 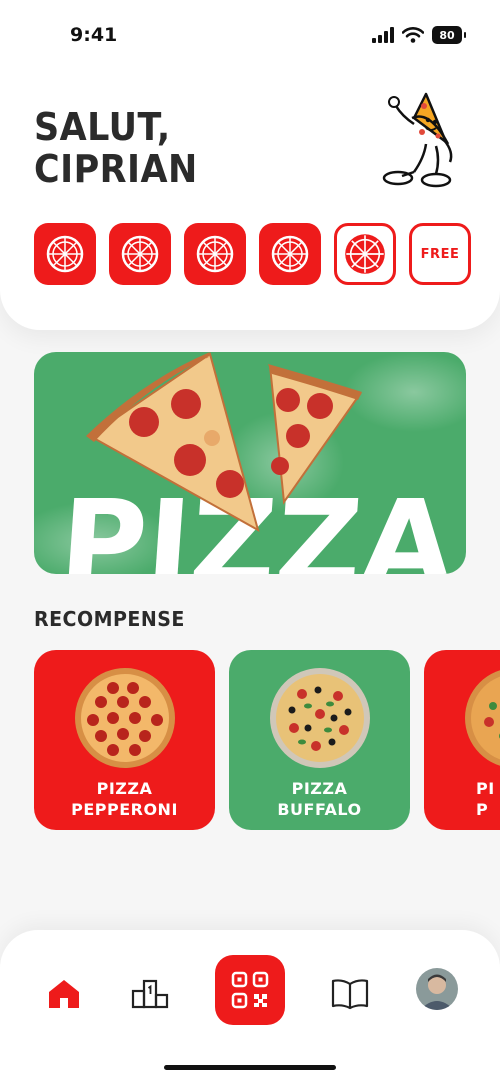 I want to click on status-time: 9:41, so click(x=94, y=35).